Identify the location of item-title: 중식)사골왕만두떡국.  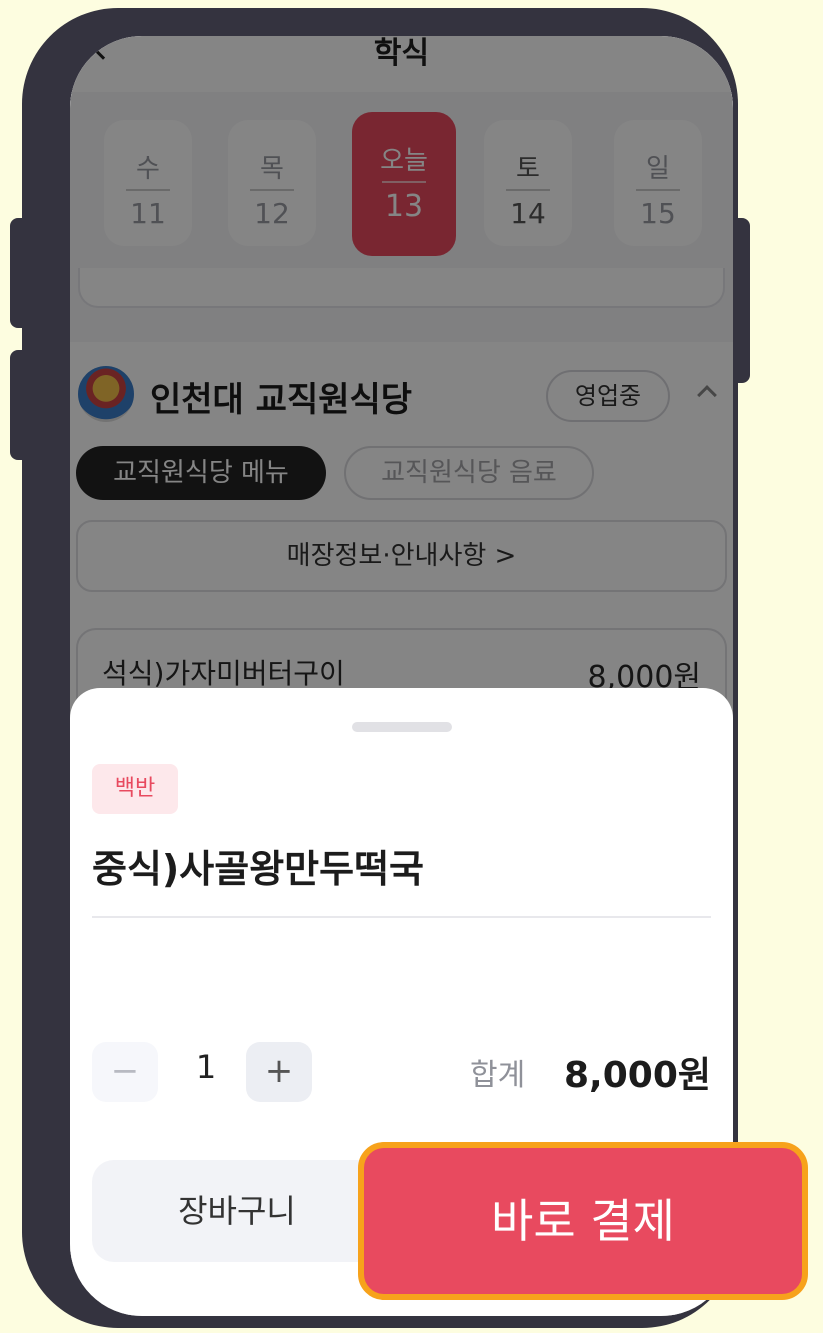
(258, 869).